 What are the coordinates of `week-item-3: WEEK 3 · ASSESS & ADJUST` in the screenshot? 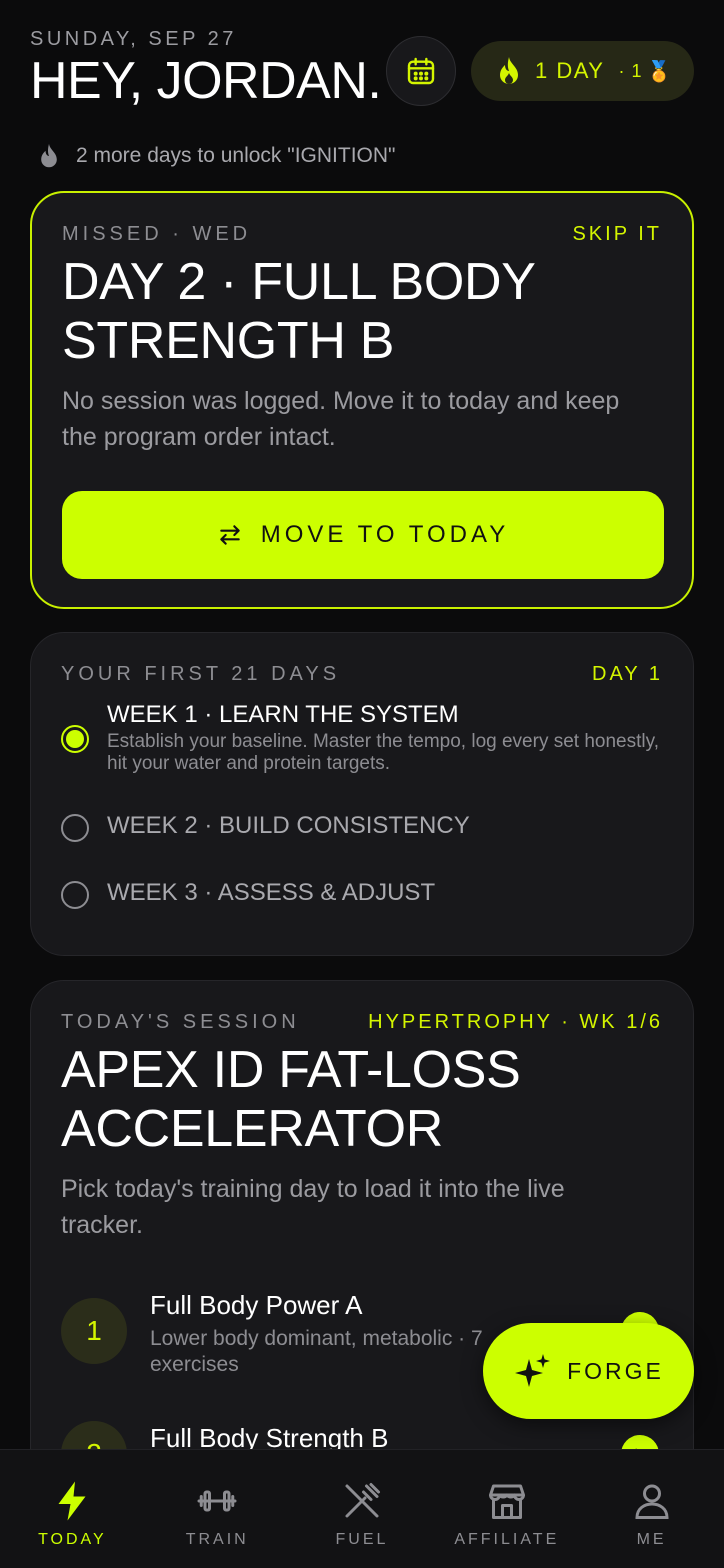 It's located at (362, 894).